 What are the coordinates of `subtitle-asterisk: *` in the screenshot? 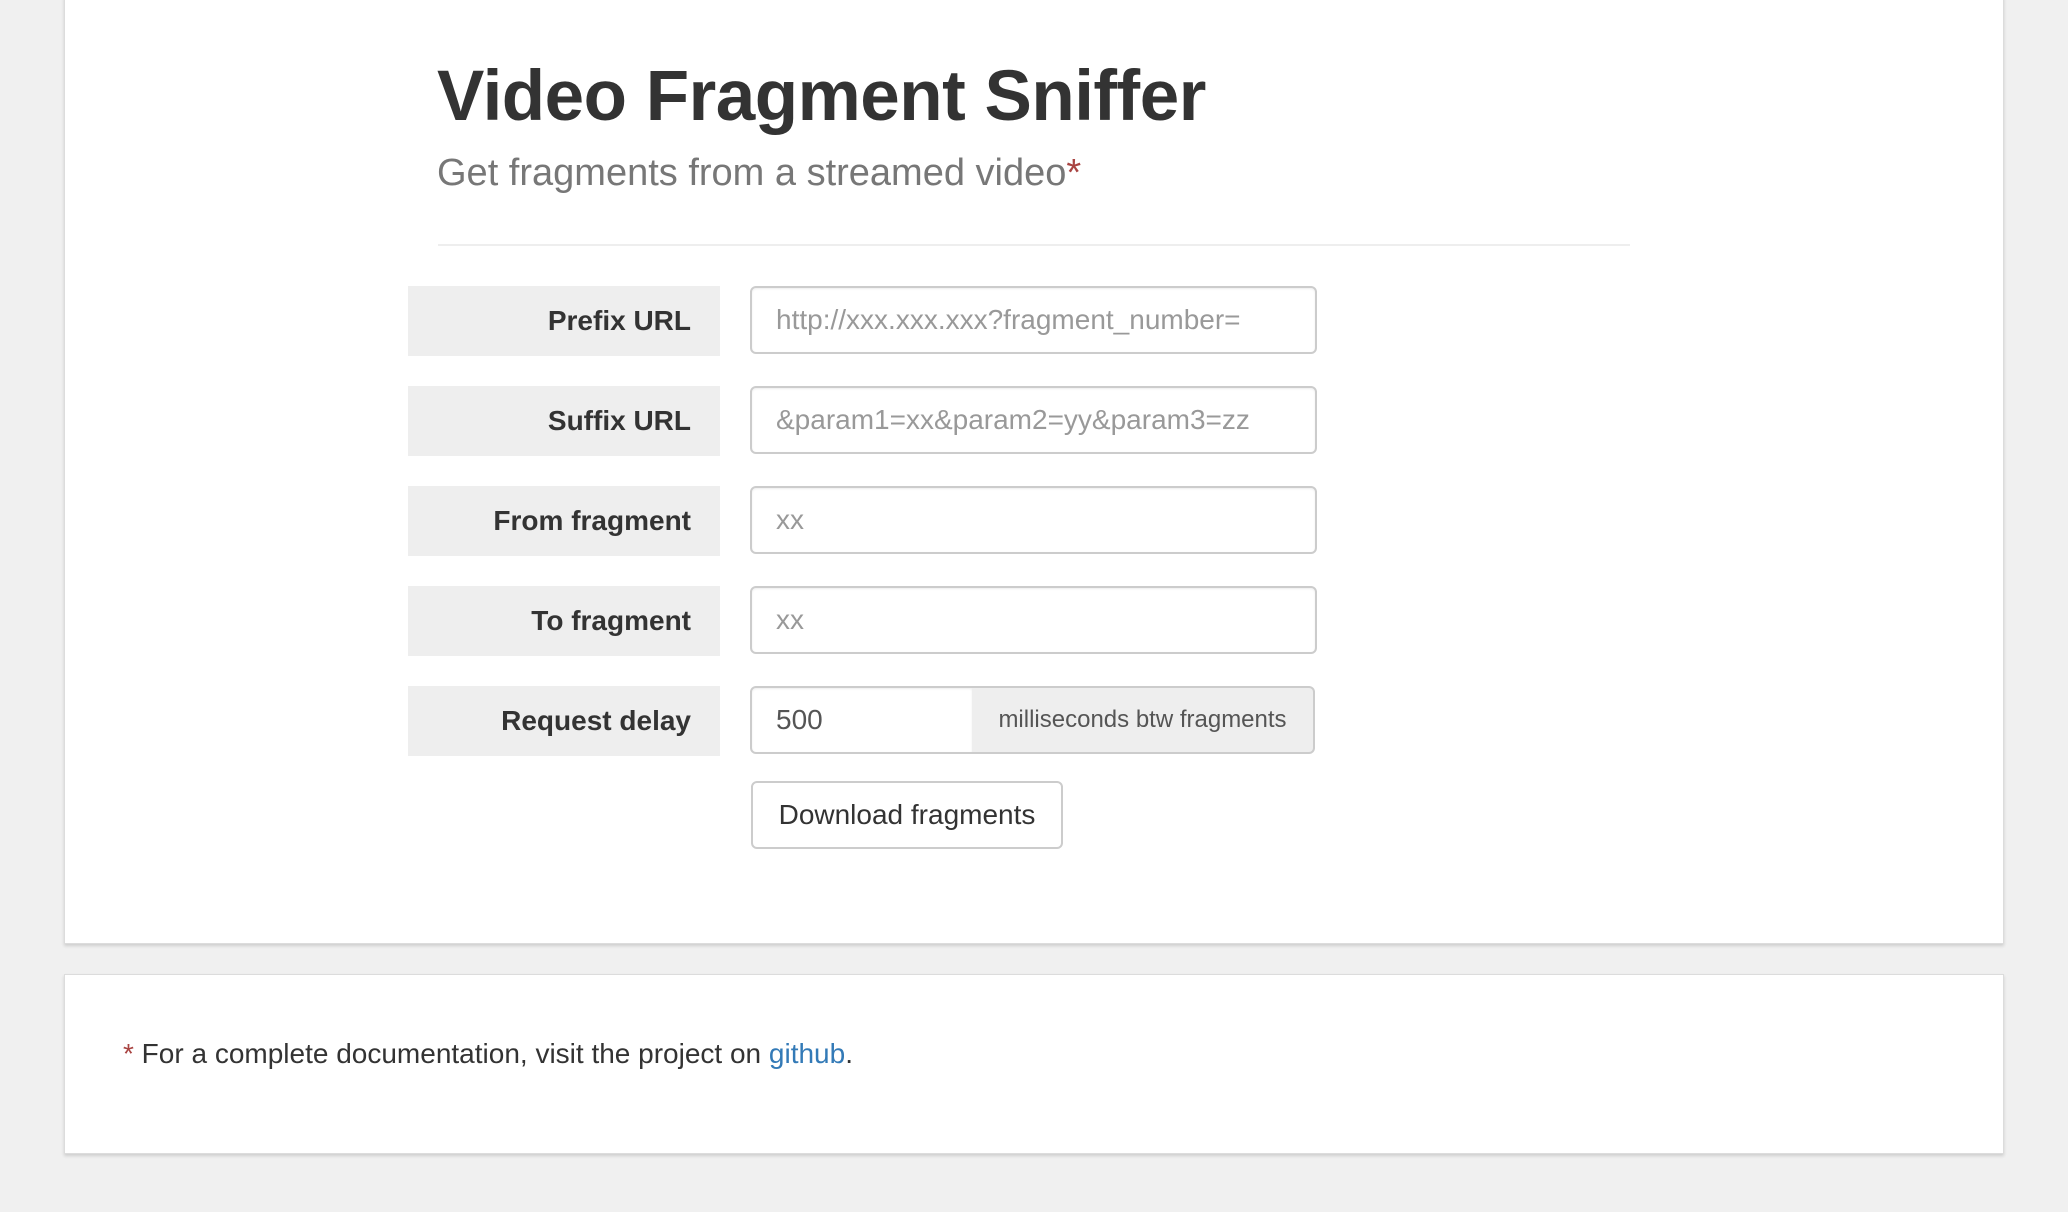 It's located at (1074, 173).